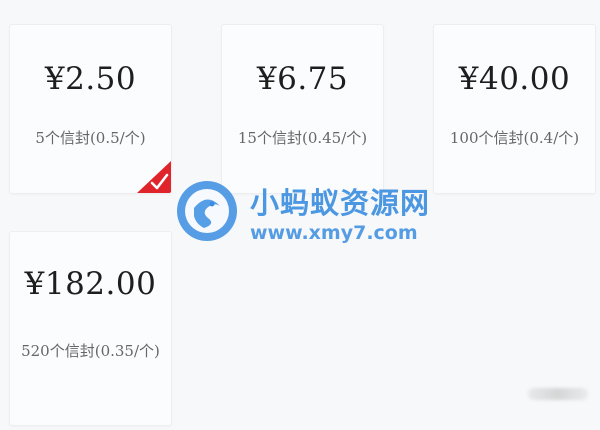  What do you see at coordinates (90, 138) in the screenshot?
I see `option-description: 5个信封(0.5/个)` at bounding box center [90, 138].